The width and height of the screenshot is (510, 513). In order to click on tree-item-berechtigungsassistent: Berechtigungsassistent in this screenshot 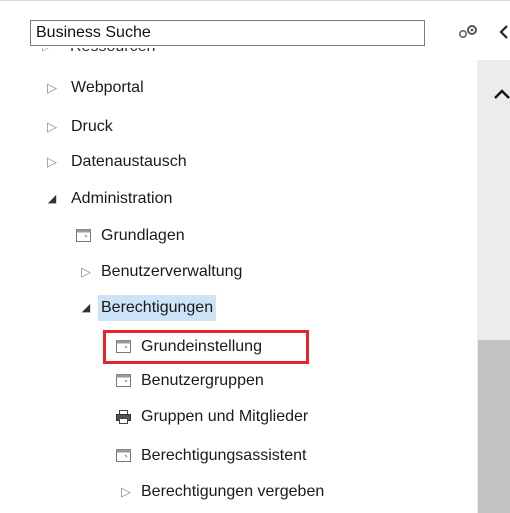, I will do `click(212, 456)`.